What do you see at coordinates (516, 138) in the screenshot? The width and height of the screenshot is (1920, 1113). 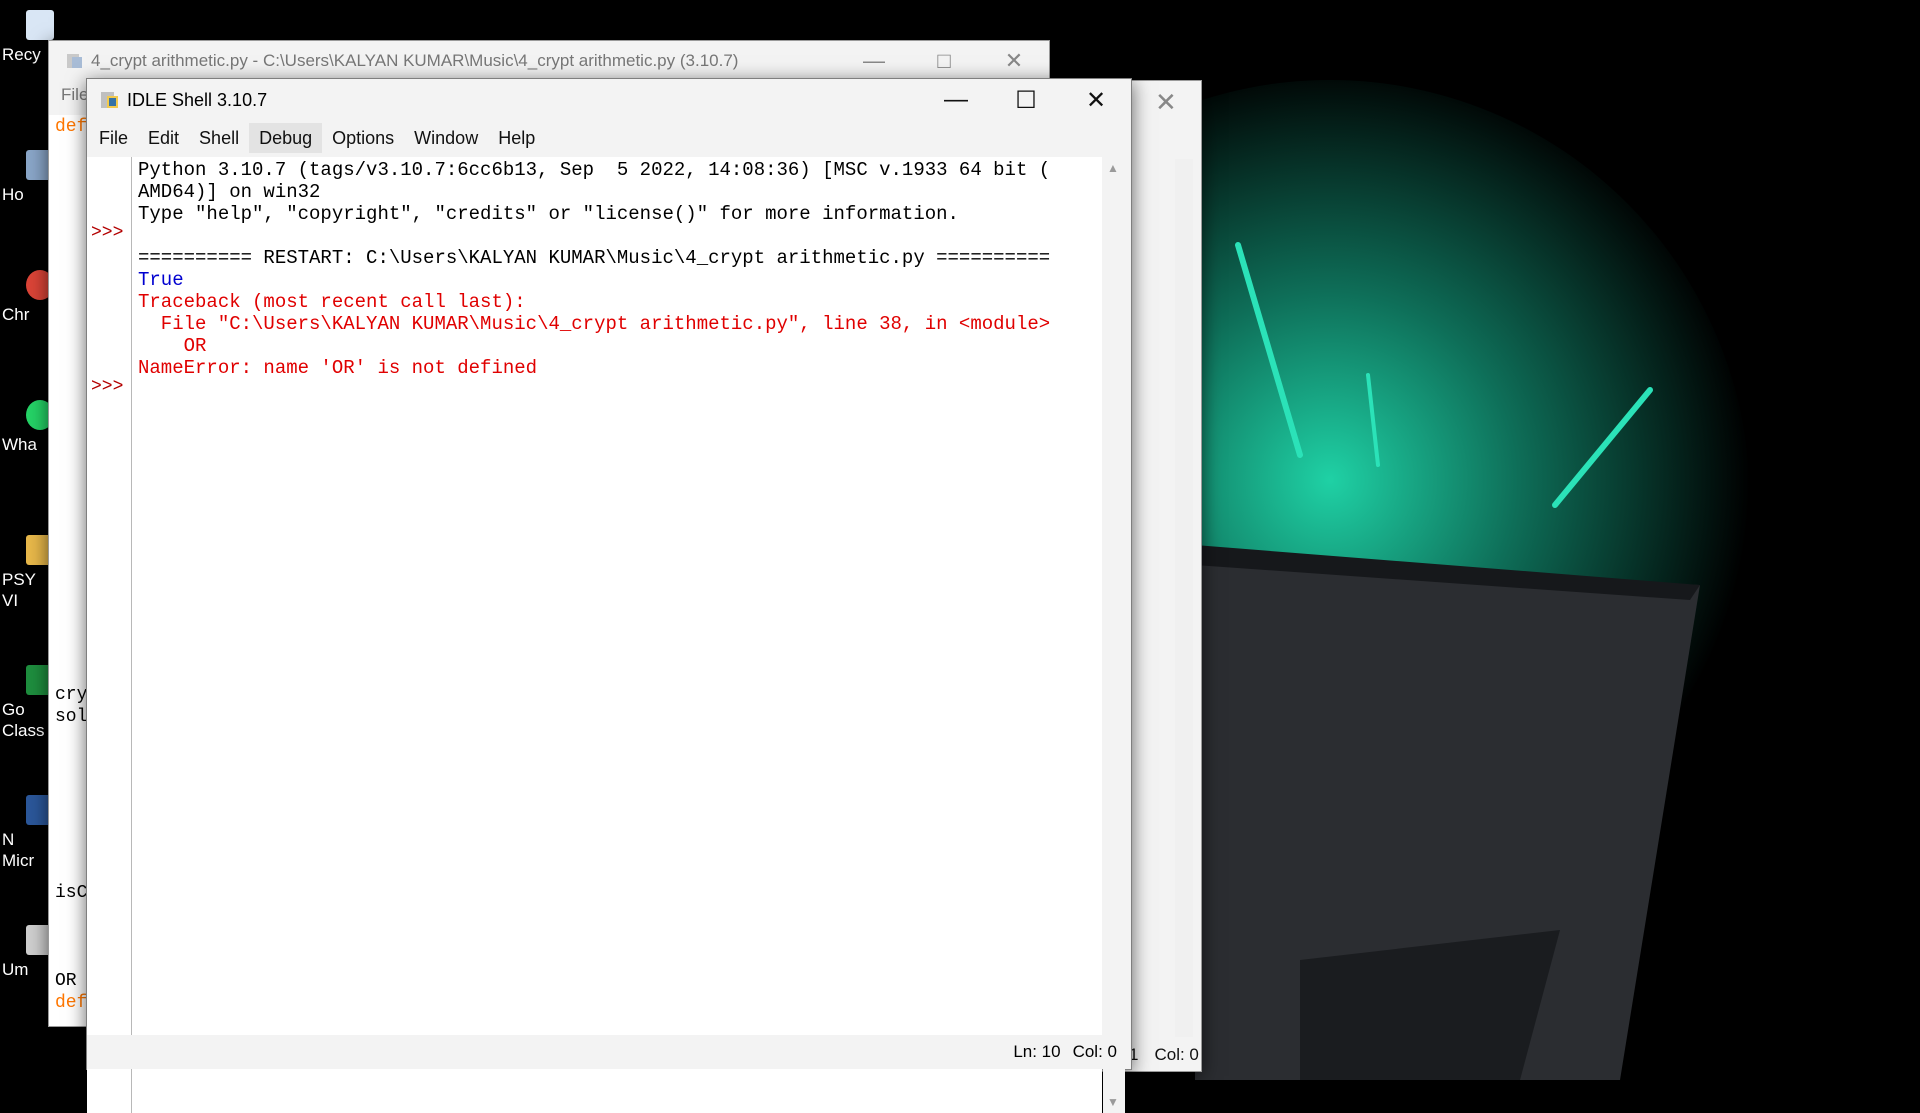 I see `menu-help: Help` at bounding box center [516, 138].